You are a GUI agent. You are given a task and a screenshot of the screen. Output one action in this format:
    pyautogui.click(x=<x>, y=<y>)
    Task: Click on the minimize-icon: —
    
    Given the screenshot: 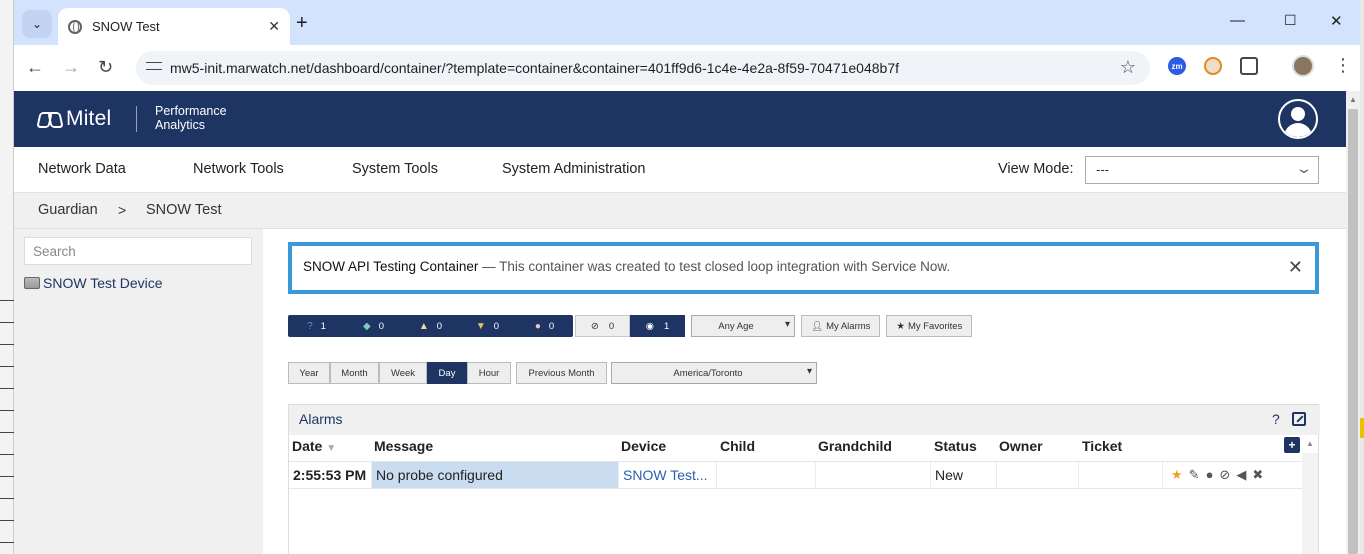 What is the action you would take?
    pyautogui.click(x=1237, y=20)
    